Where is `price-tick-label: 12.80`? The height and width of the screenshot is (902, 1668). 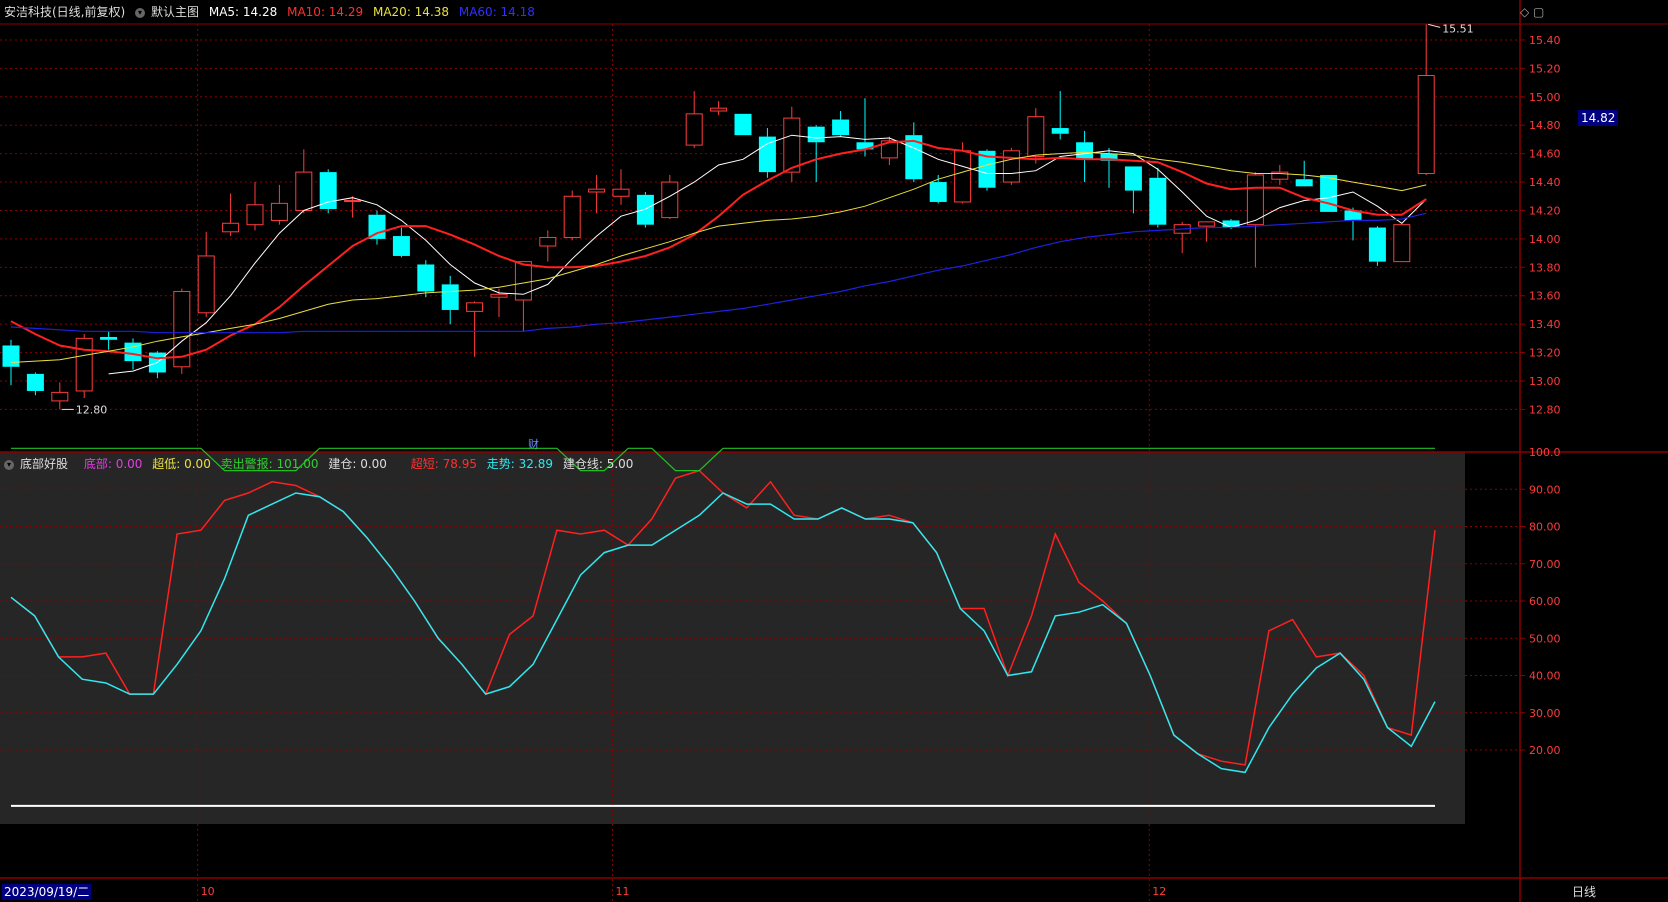 price-tick-label: 12.80 is located at coordinates (1545, 409).